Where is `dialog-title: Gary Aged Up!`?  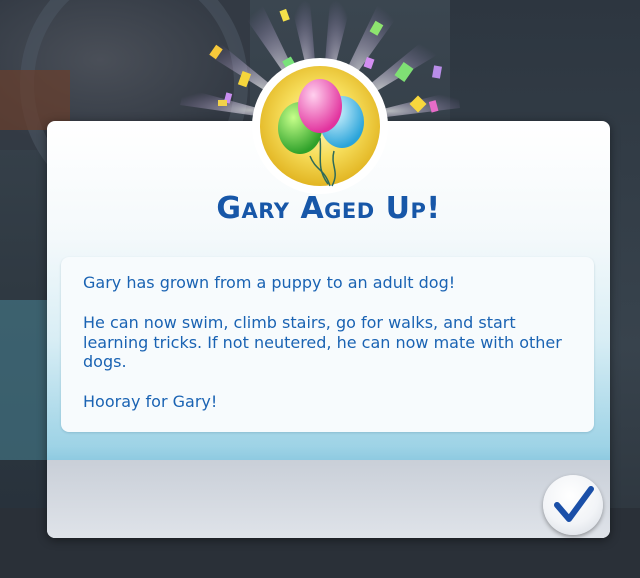 dialog-title: Gary Aged Up! is located at coordinates (328, 208).